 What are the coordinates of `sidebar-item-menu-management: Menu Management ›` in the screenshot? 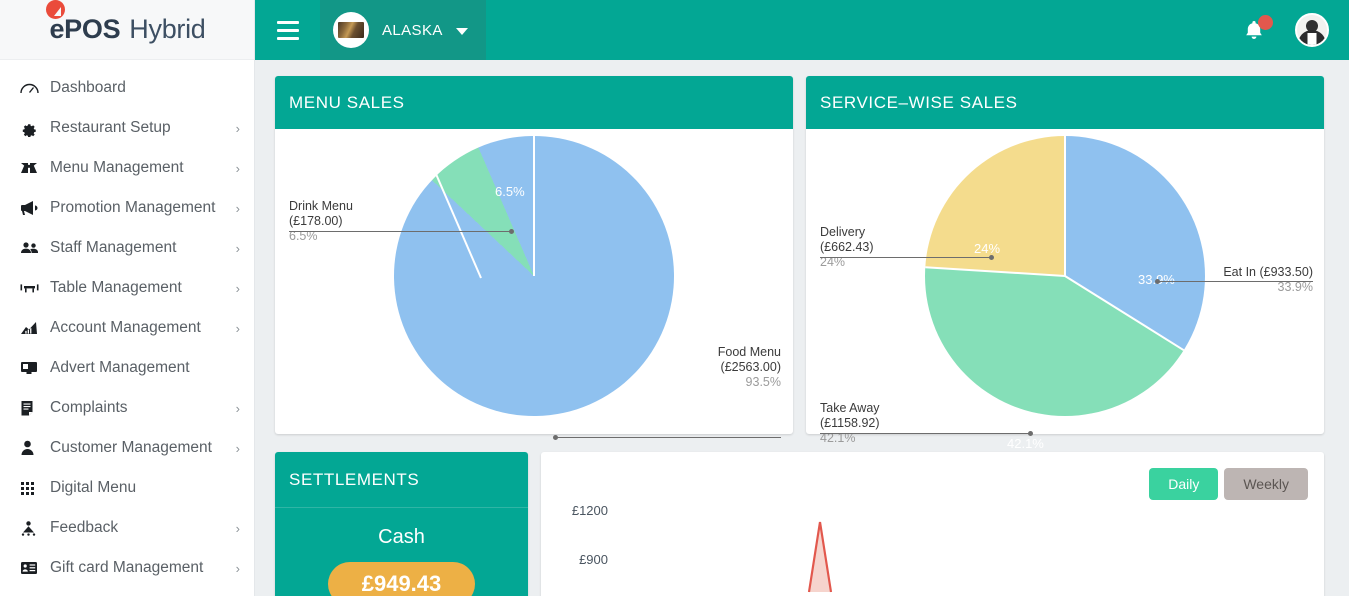 It's located at (127, 168).